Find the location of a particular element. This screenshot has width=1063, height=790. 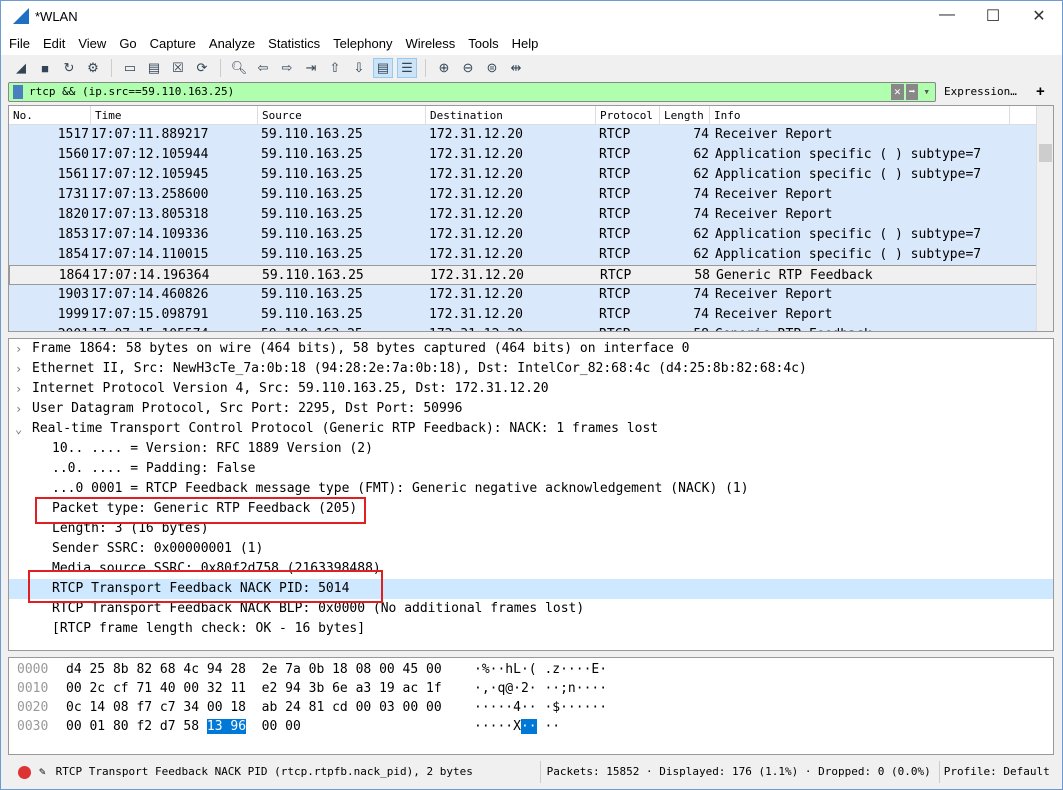

restart-icon: ↻ is located at coordinates (69, 68).